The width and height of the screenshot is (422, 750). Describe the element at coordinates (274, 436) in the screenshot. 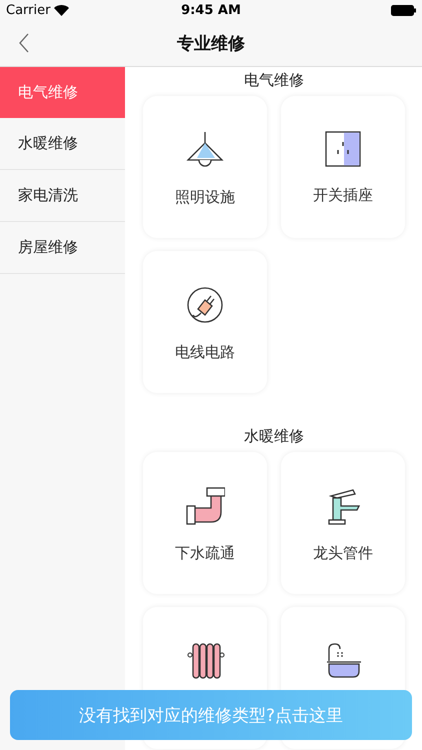

I see `section-title: 水暖维修` at that location.